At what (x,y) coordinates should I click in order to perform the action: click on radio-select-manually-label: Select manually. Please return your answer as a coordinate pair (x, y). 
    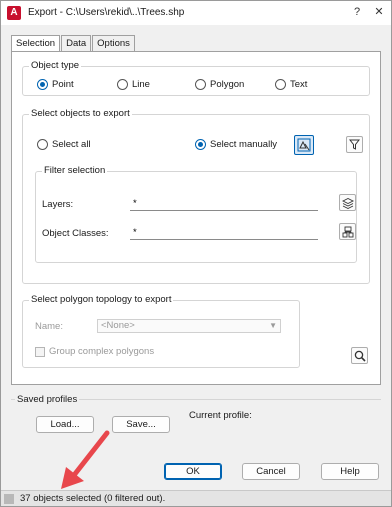
    Looking at the image, I should click on (244, 144).